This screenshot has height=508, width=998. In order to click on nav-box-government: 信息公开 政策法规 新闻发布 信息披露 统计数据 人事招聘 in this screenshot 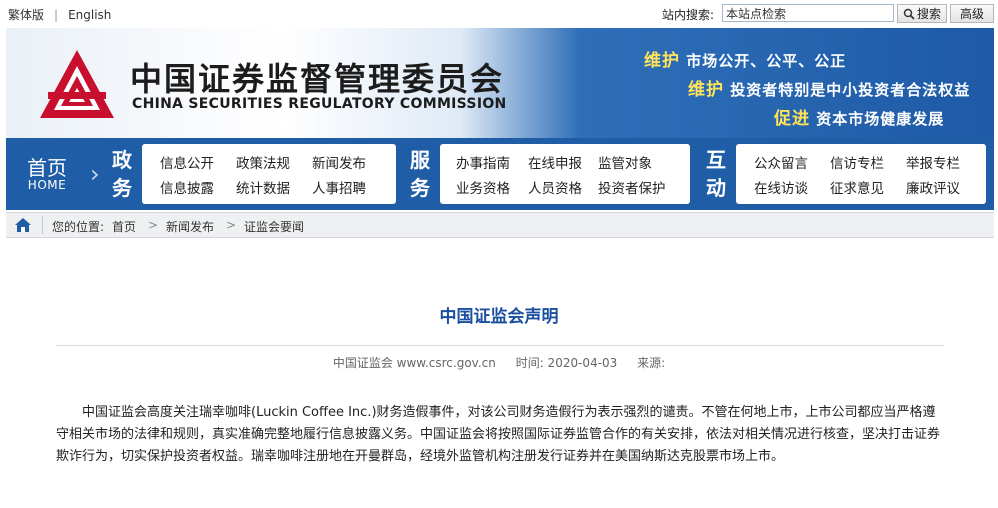, I will do `click(269, 174)`.